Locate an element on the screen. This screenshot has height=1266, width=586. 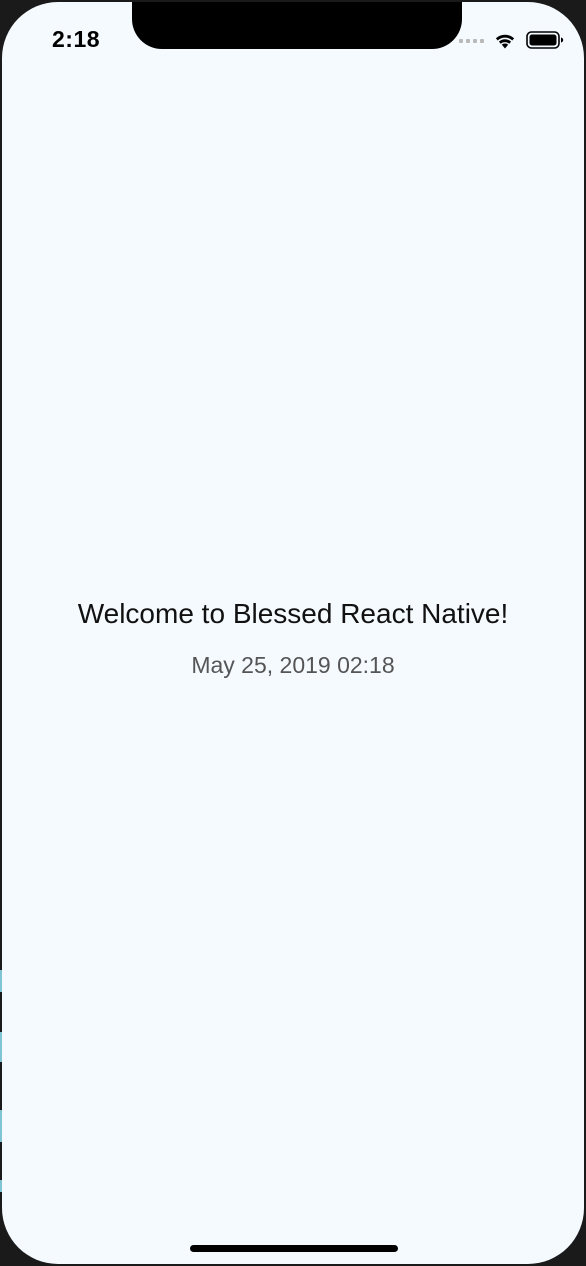
current-datetime: May 25, 2019 02:18 is located at coordinates (293, 665).